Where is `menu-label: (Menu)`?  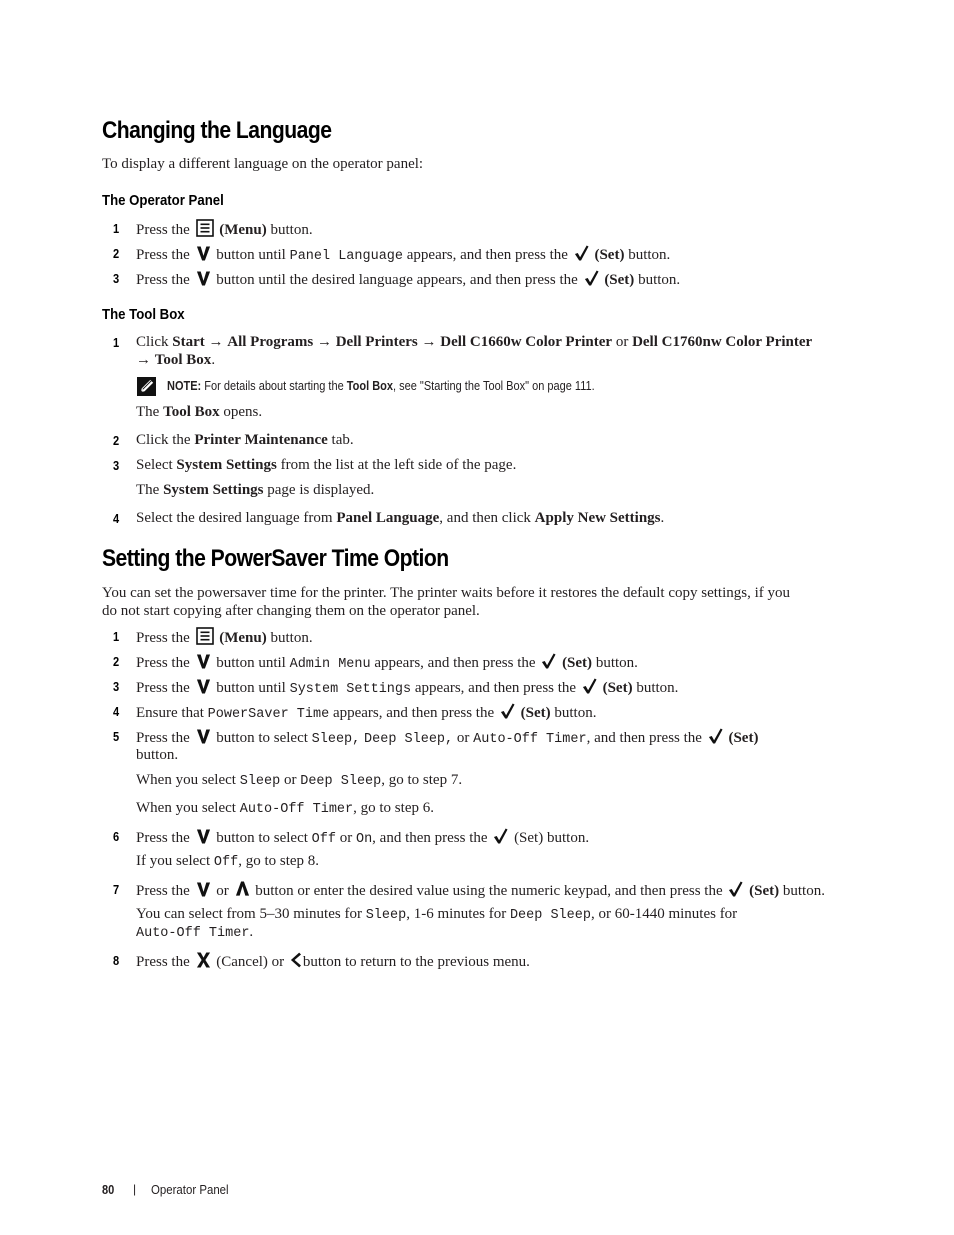 menu-label: (Menu) is located at coordinates (243, 230).